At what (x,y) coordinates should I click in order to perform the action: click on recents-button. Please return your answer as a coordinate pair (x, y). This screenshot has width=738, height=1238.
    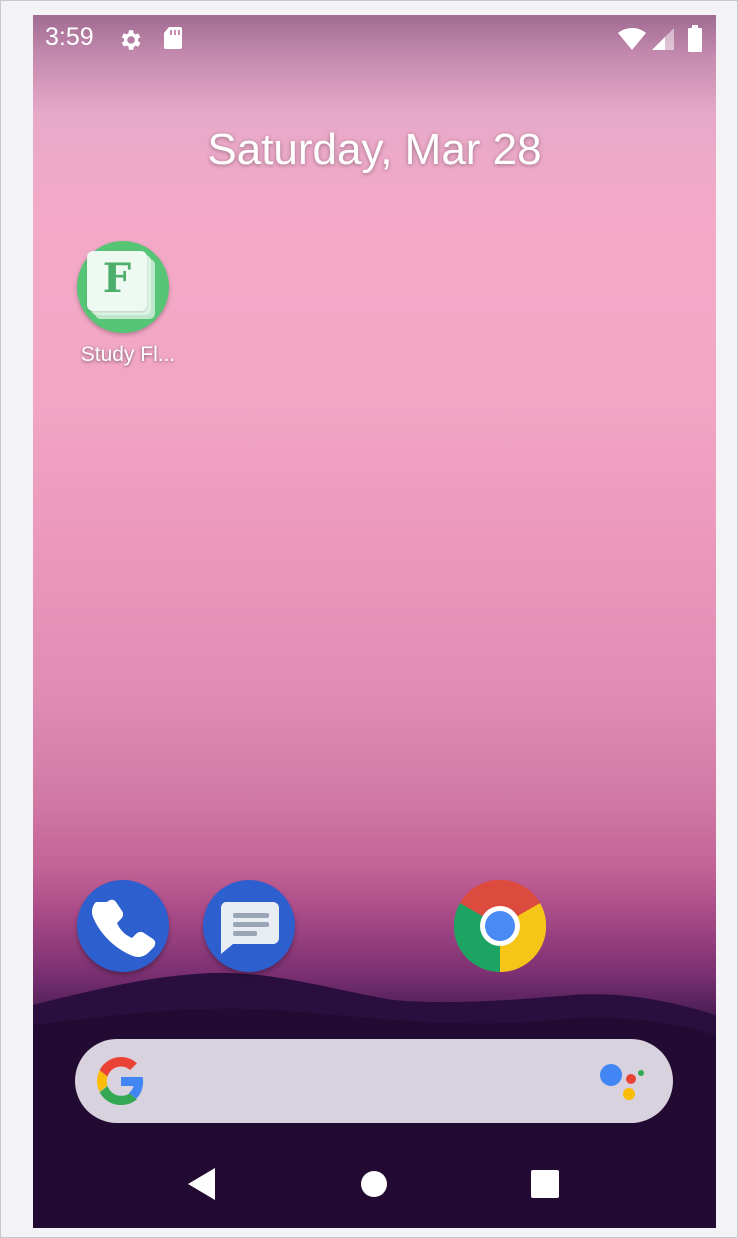
    Looking at the image, I should click on (545, 1184).